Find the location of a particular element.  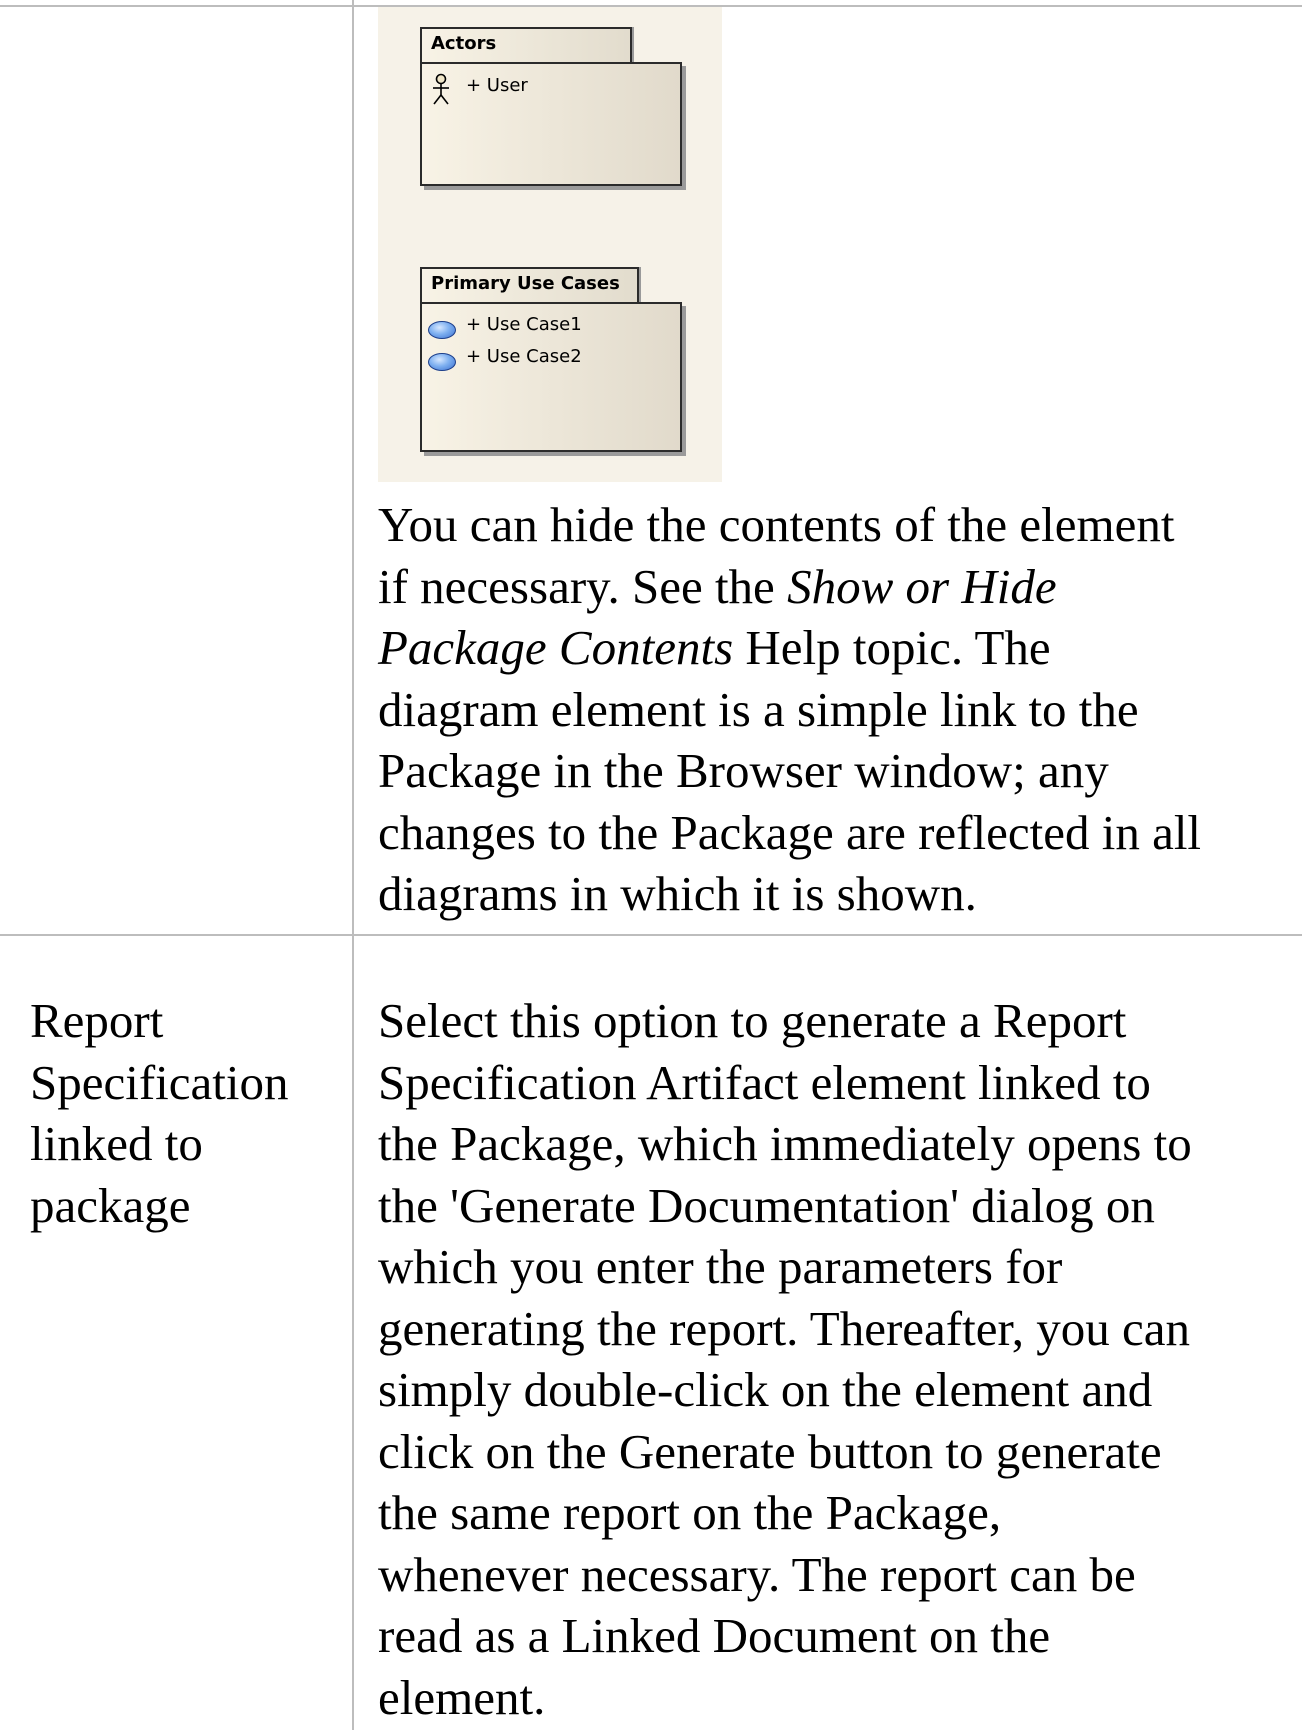

text-line: Package in the Browser window; any is located at coordinates (743, 770).